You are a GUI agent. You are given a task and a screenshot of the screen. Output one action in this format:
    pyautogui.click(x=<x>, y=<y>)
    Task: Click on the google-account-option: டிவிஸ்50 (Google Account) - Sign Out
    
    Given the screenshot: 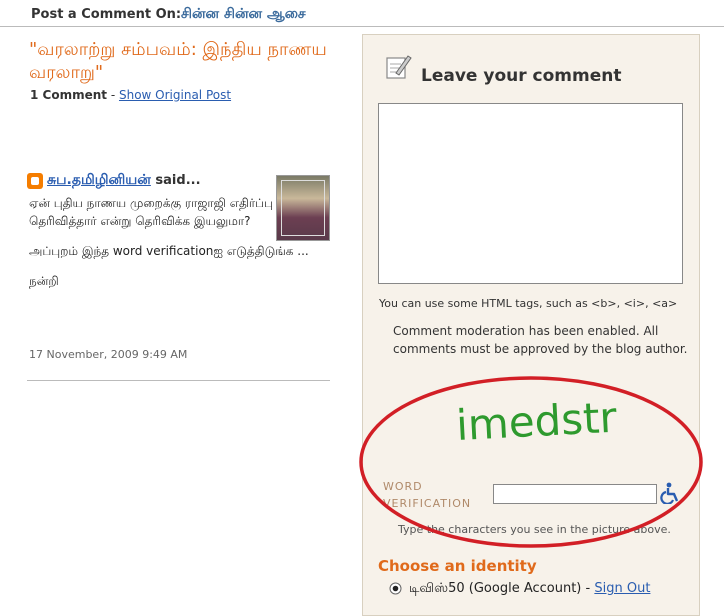 What is the action you would take?
    pyautogui.click(x=529, y=589)
    